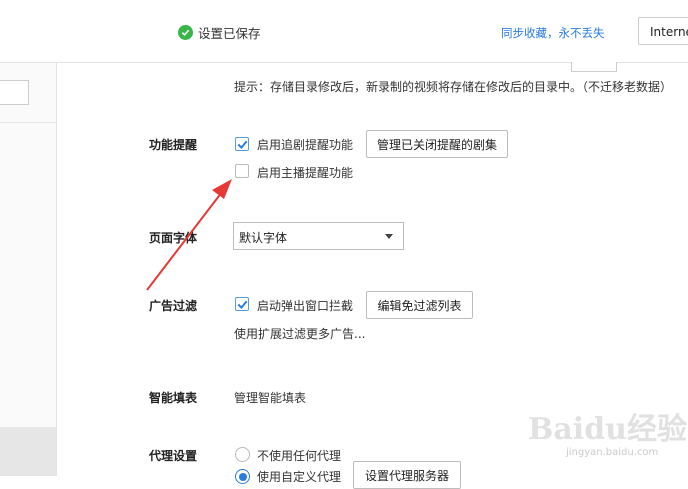 This screenshot has width=688, height=489. What do you see at coordinates (612, 452) in the screenshot?
I see `baidu-watermark-url: jingyan.baidu.com` at bounding box center [612, 452].